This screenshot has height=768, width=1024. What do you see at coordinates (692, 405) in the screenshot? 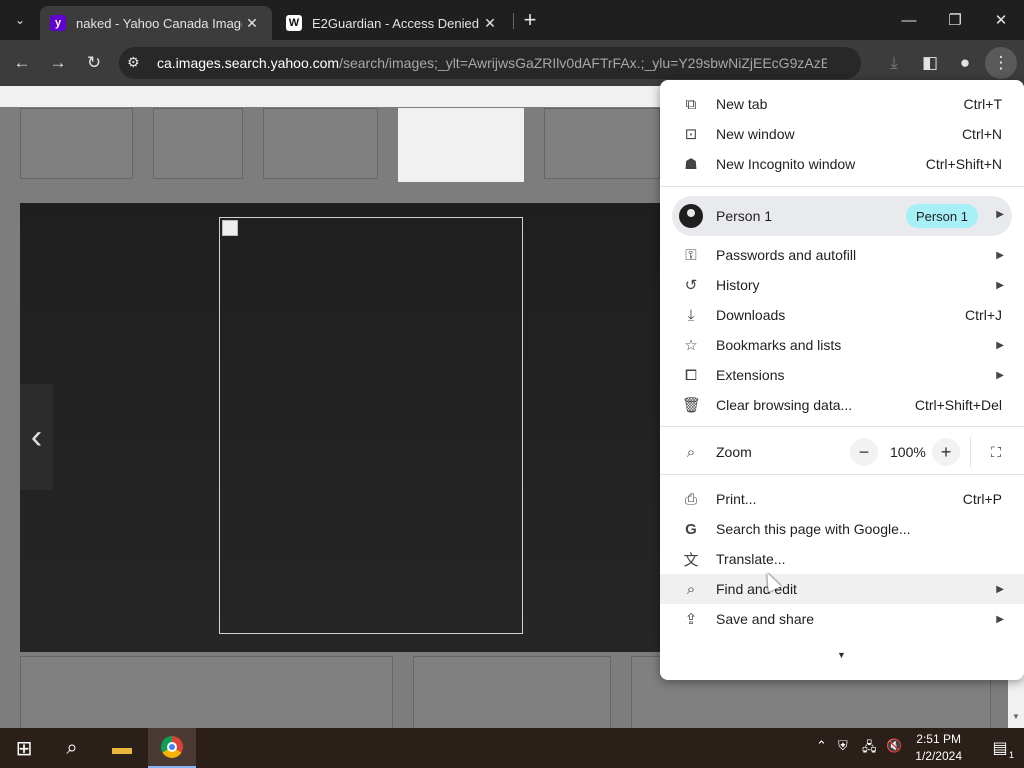
I see `trash-icon: 🗑` at bounding box center [692, 405].